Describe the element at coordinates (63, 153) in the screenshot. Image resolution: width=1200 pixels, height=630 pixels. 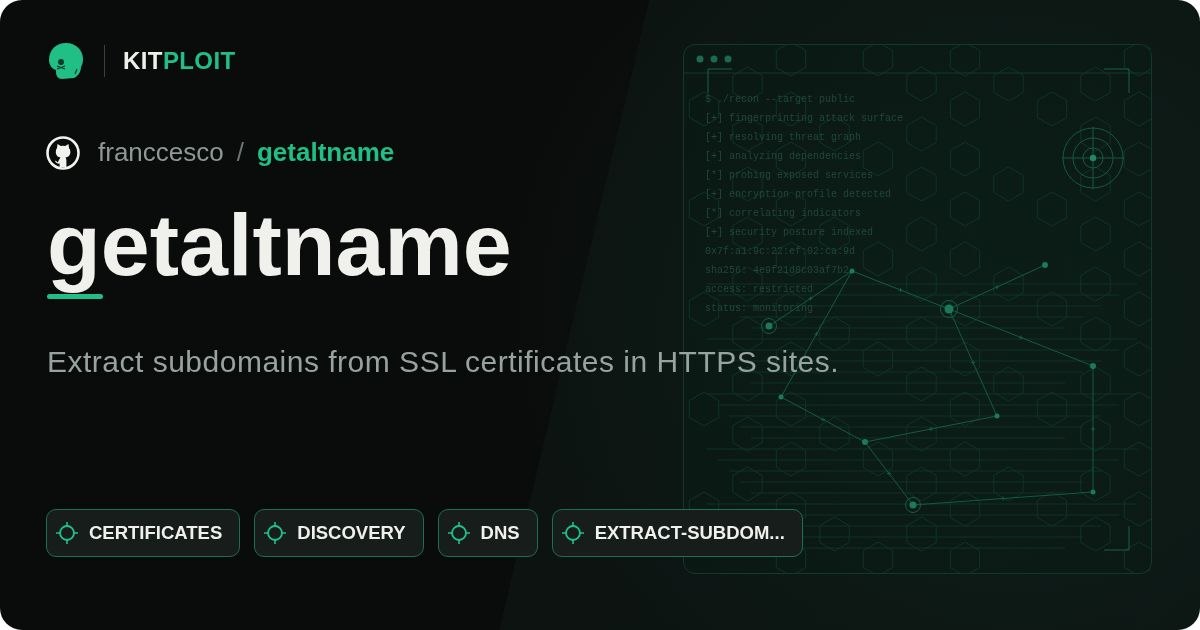
I see `cat-circle-icon` at that location.